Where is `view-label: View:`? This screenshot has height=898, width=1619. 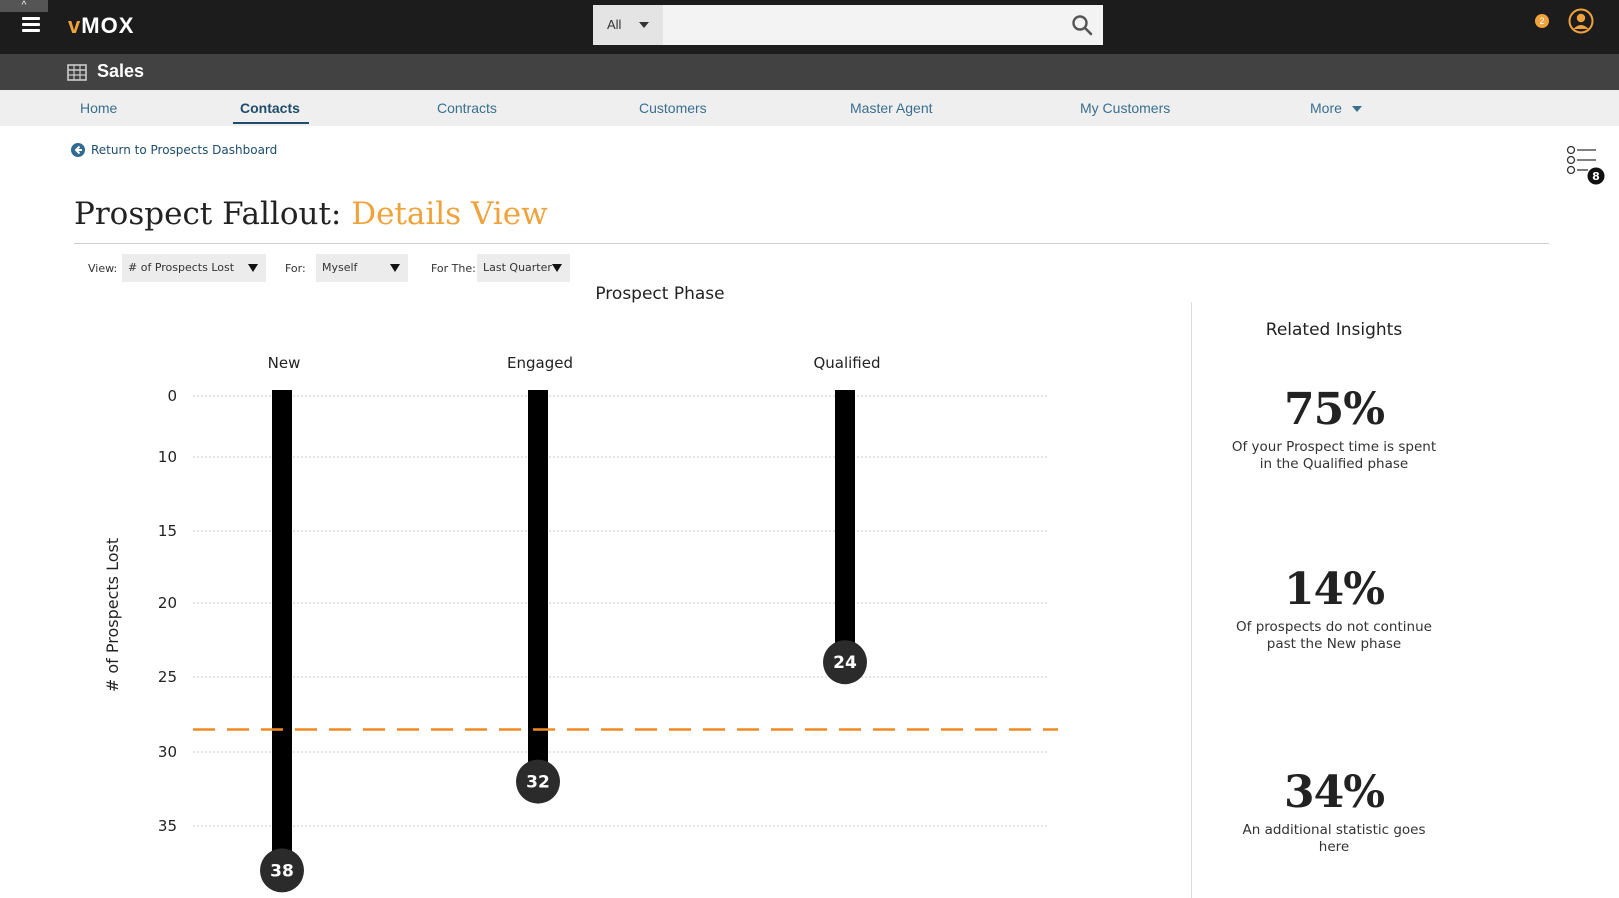
view-label: View: is located at coordinates (103, 268).